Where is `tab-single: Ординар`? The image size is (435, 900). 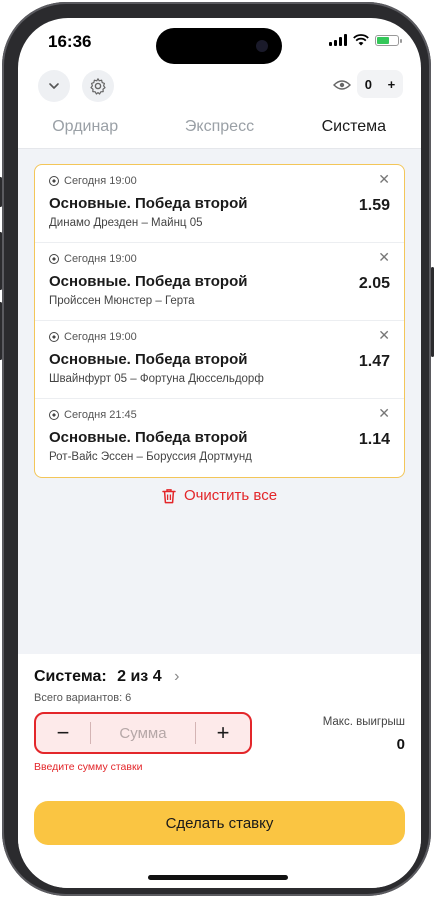 tab-single: Ординар is located at coordinates (85, 131).